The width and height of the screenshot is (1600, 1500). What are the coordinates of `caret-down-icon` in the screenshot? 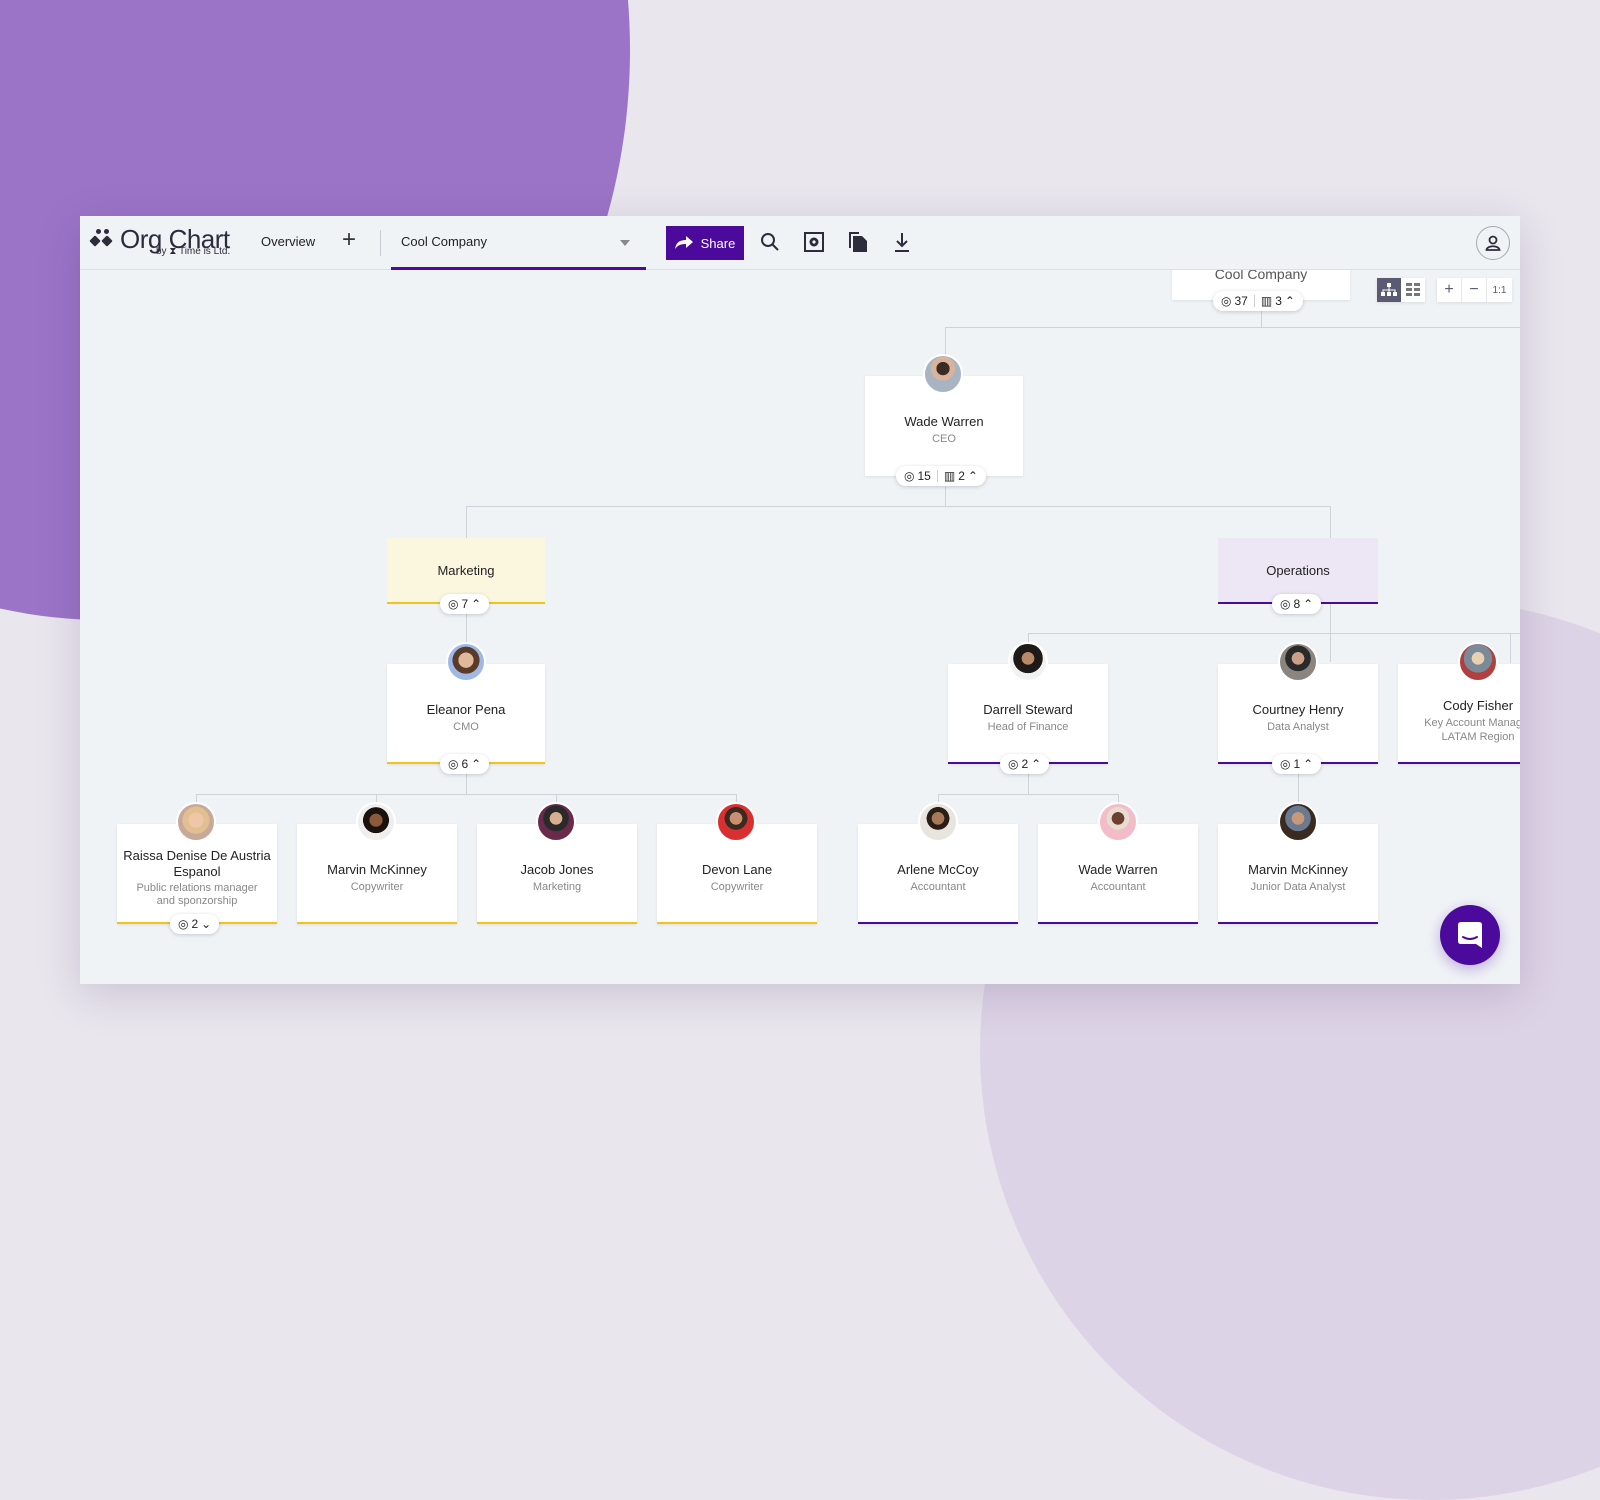 It's located at (625, 243).